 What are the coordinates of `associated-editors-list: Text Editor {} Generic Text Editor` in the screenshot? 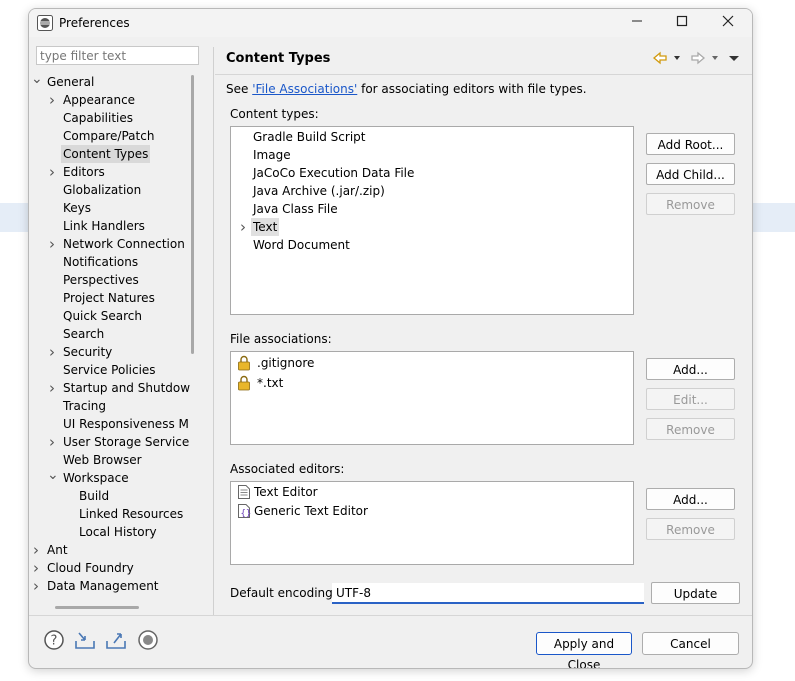 It's located at (432, 523).